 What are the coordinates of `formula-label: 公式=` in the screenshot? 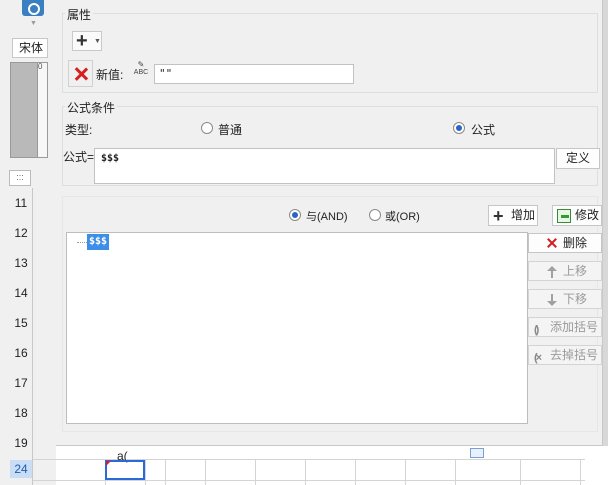 It's located at (79, 157).